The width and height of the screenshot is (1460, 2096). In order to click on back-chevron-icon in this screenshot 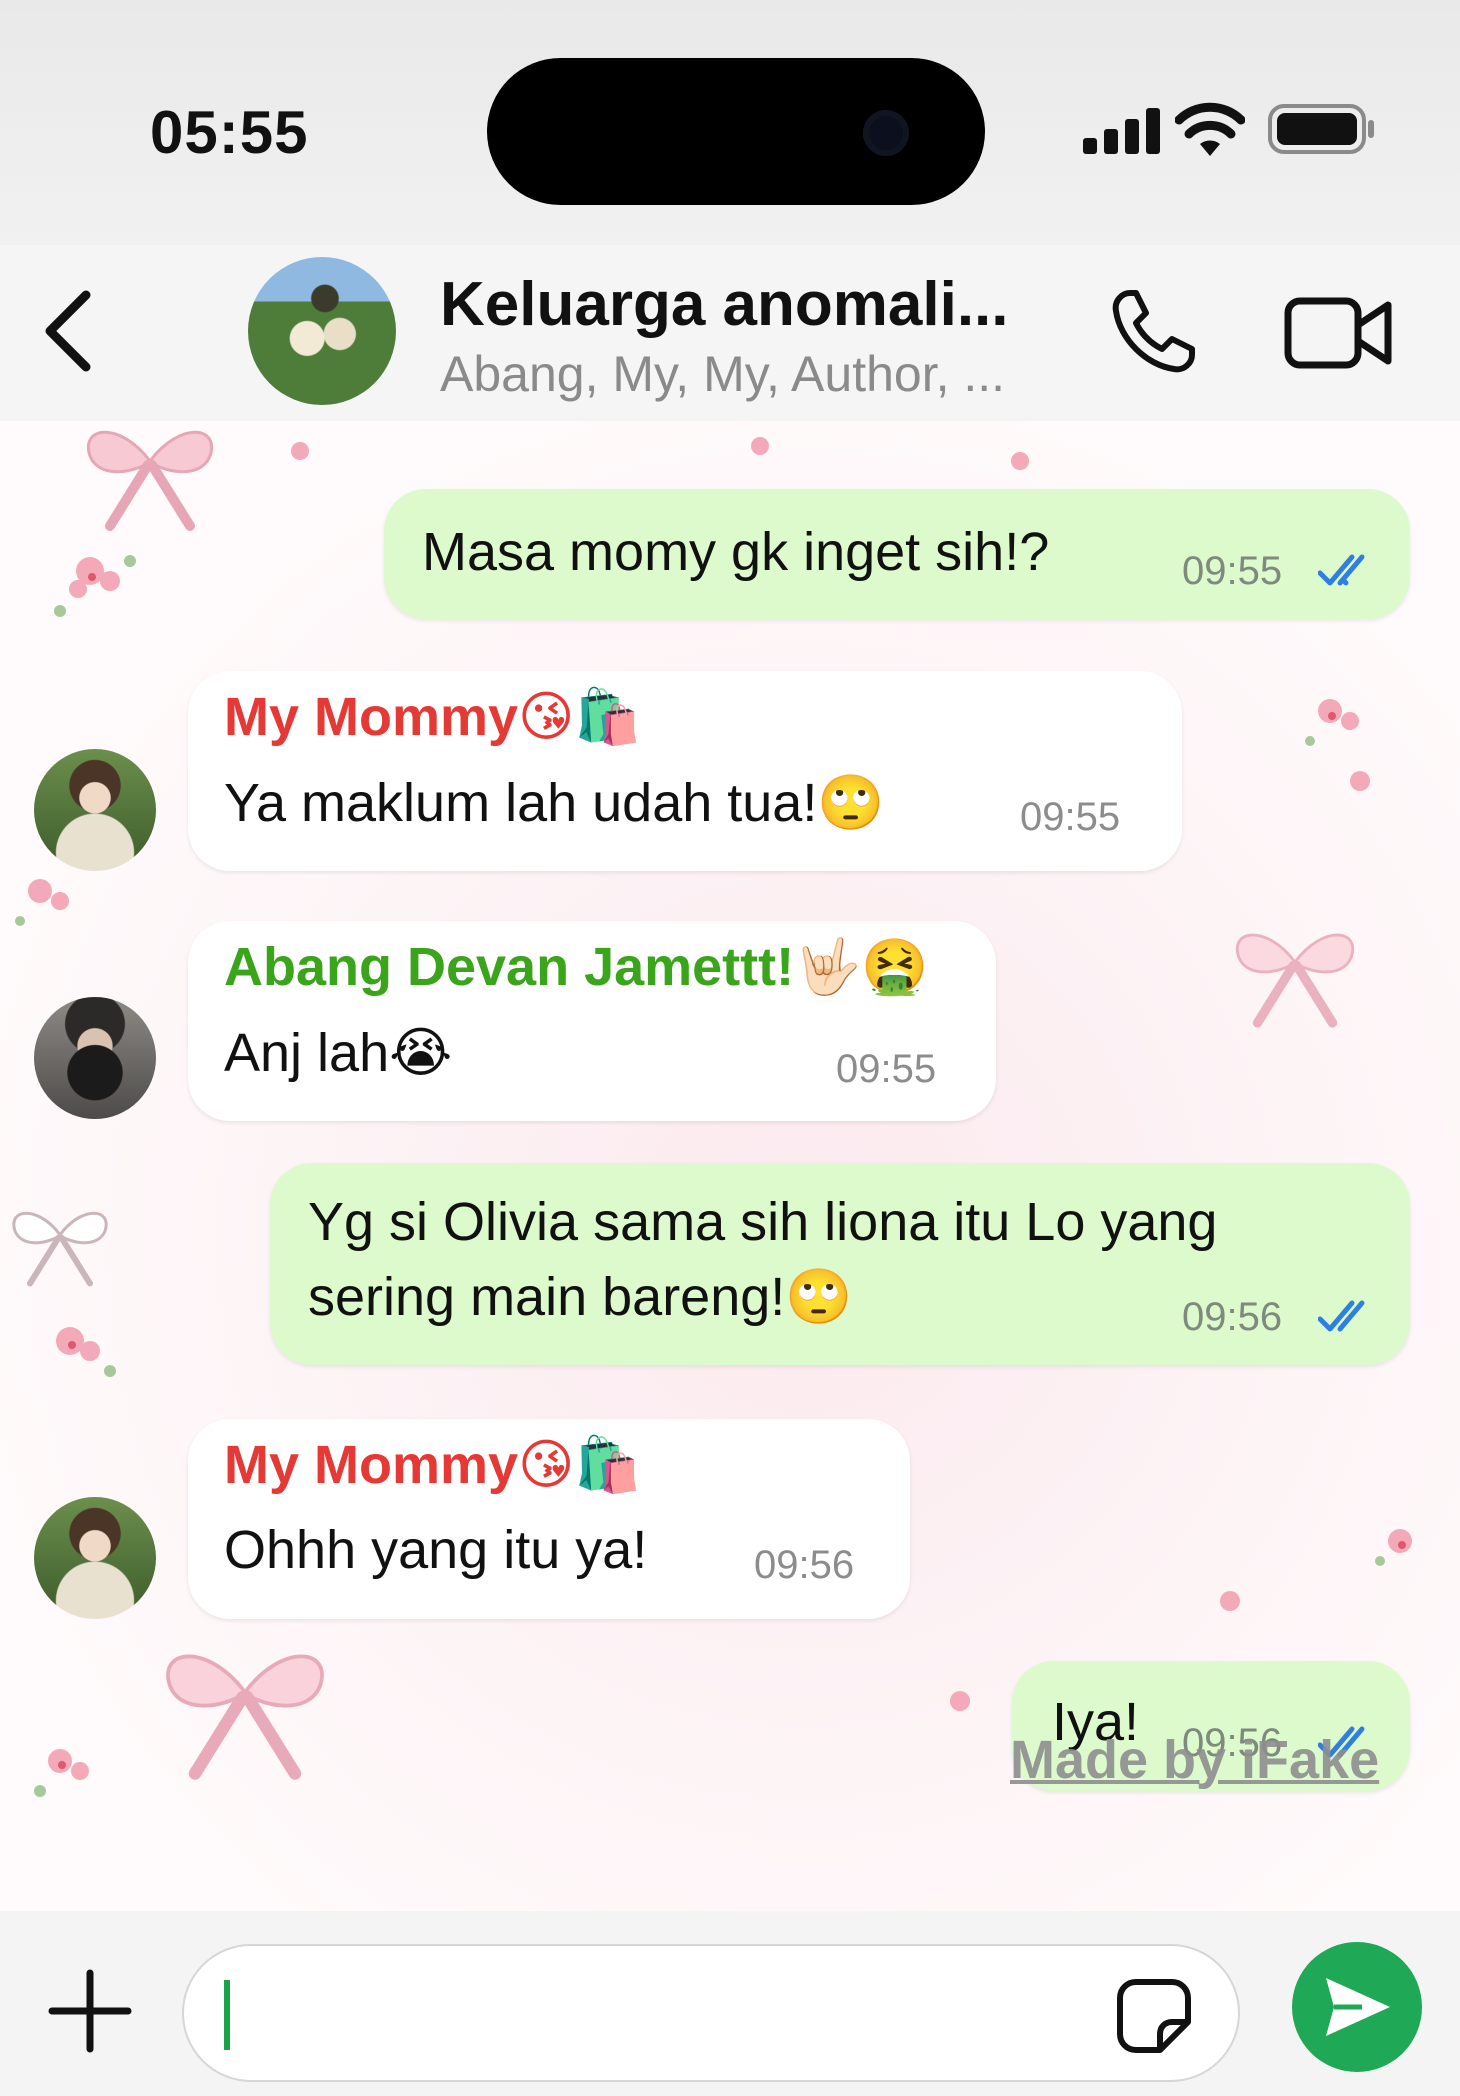, I will do `click(68, 331)`.